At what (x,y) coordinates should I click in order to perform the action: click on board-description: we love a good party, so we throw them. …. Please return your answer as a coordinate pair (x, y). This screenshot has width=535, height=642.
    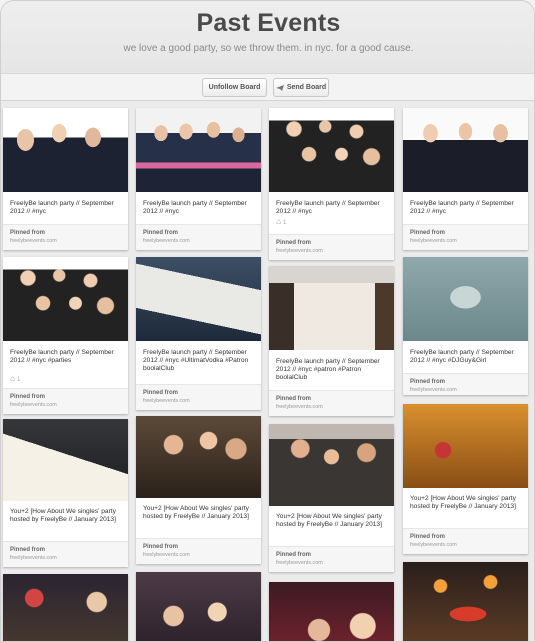
    Looking at the image, I should click on (268, 48).